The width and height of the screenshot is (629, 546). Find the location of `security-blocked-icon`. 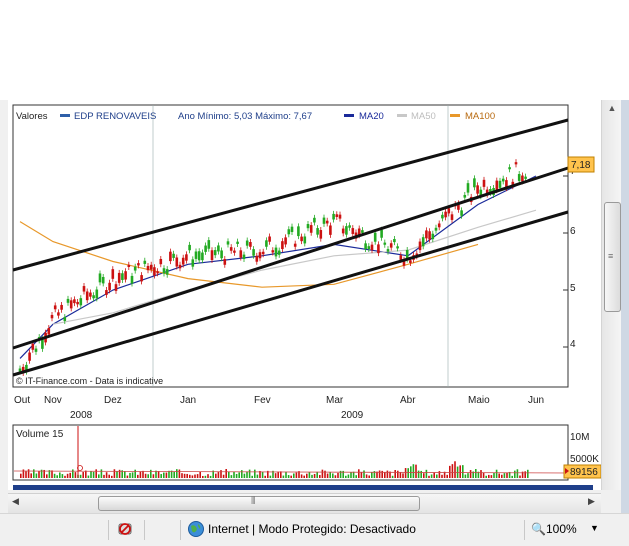

security-blocked-icon is located at coordinates (125, 529).